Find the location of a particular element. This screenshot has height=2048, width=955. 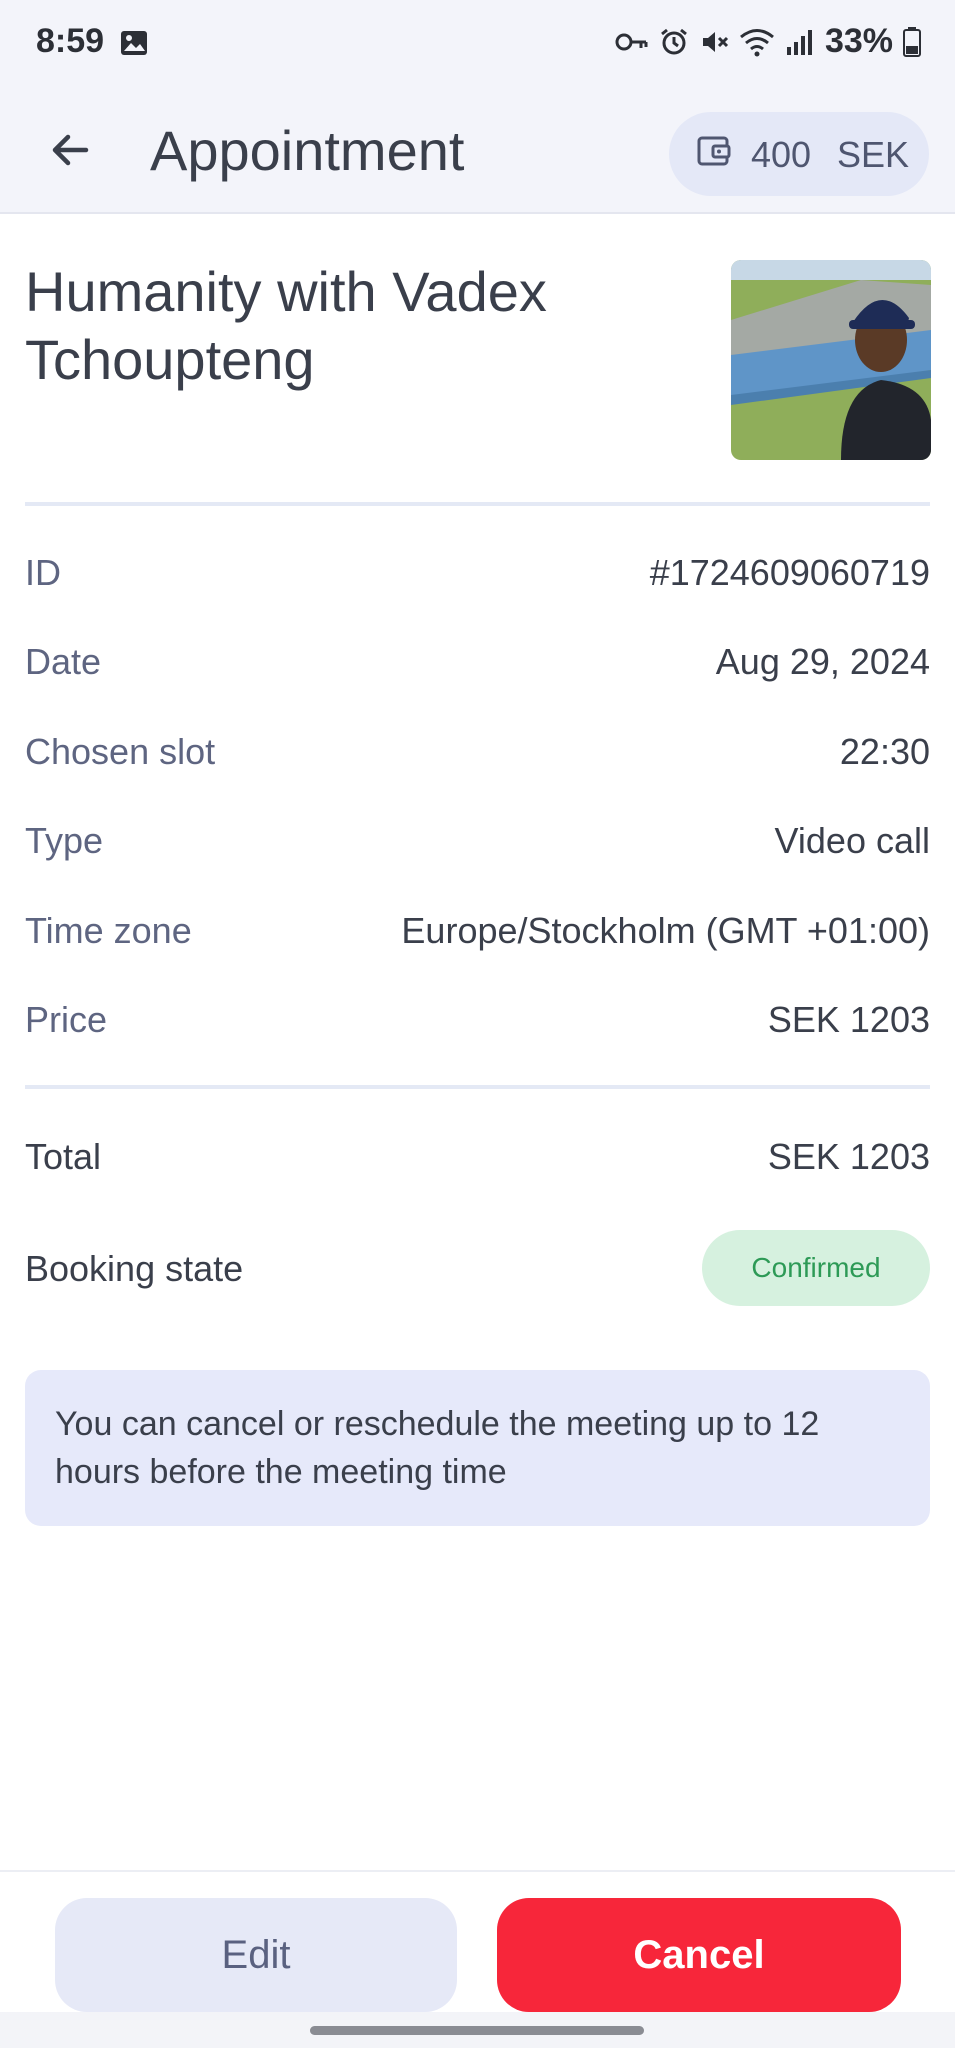

detail-value: #1724609060719 is located at coordinates (789, 572).